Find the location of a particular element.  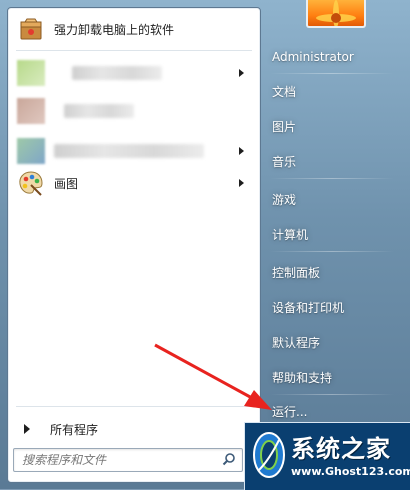

program-item-paint: 画图 is located at coordinates (134, 183).